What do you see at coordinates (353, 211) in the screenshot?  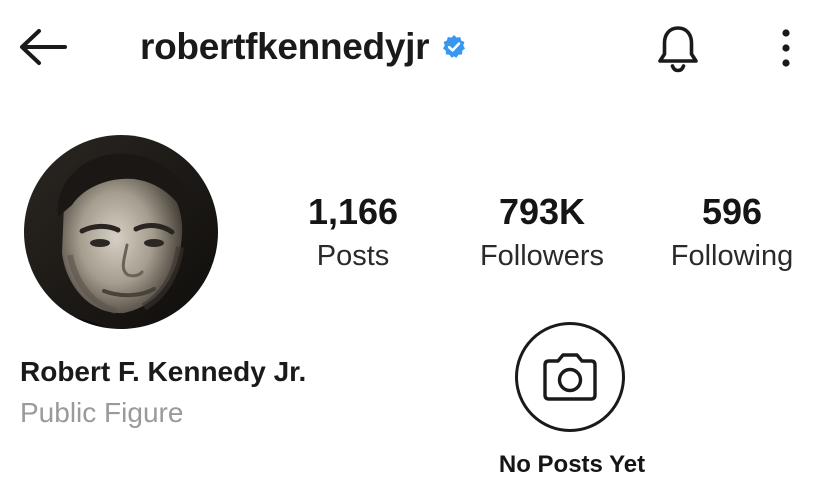 I see `posts-count: 1,166` at bounding box center [353, 211].